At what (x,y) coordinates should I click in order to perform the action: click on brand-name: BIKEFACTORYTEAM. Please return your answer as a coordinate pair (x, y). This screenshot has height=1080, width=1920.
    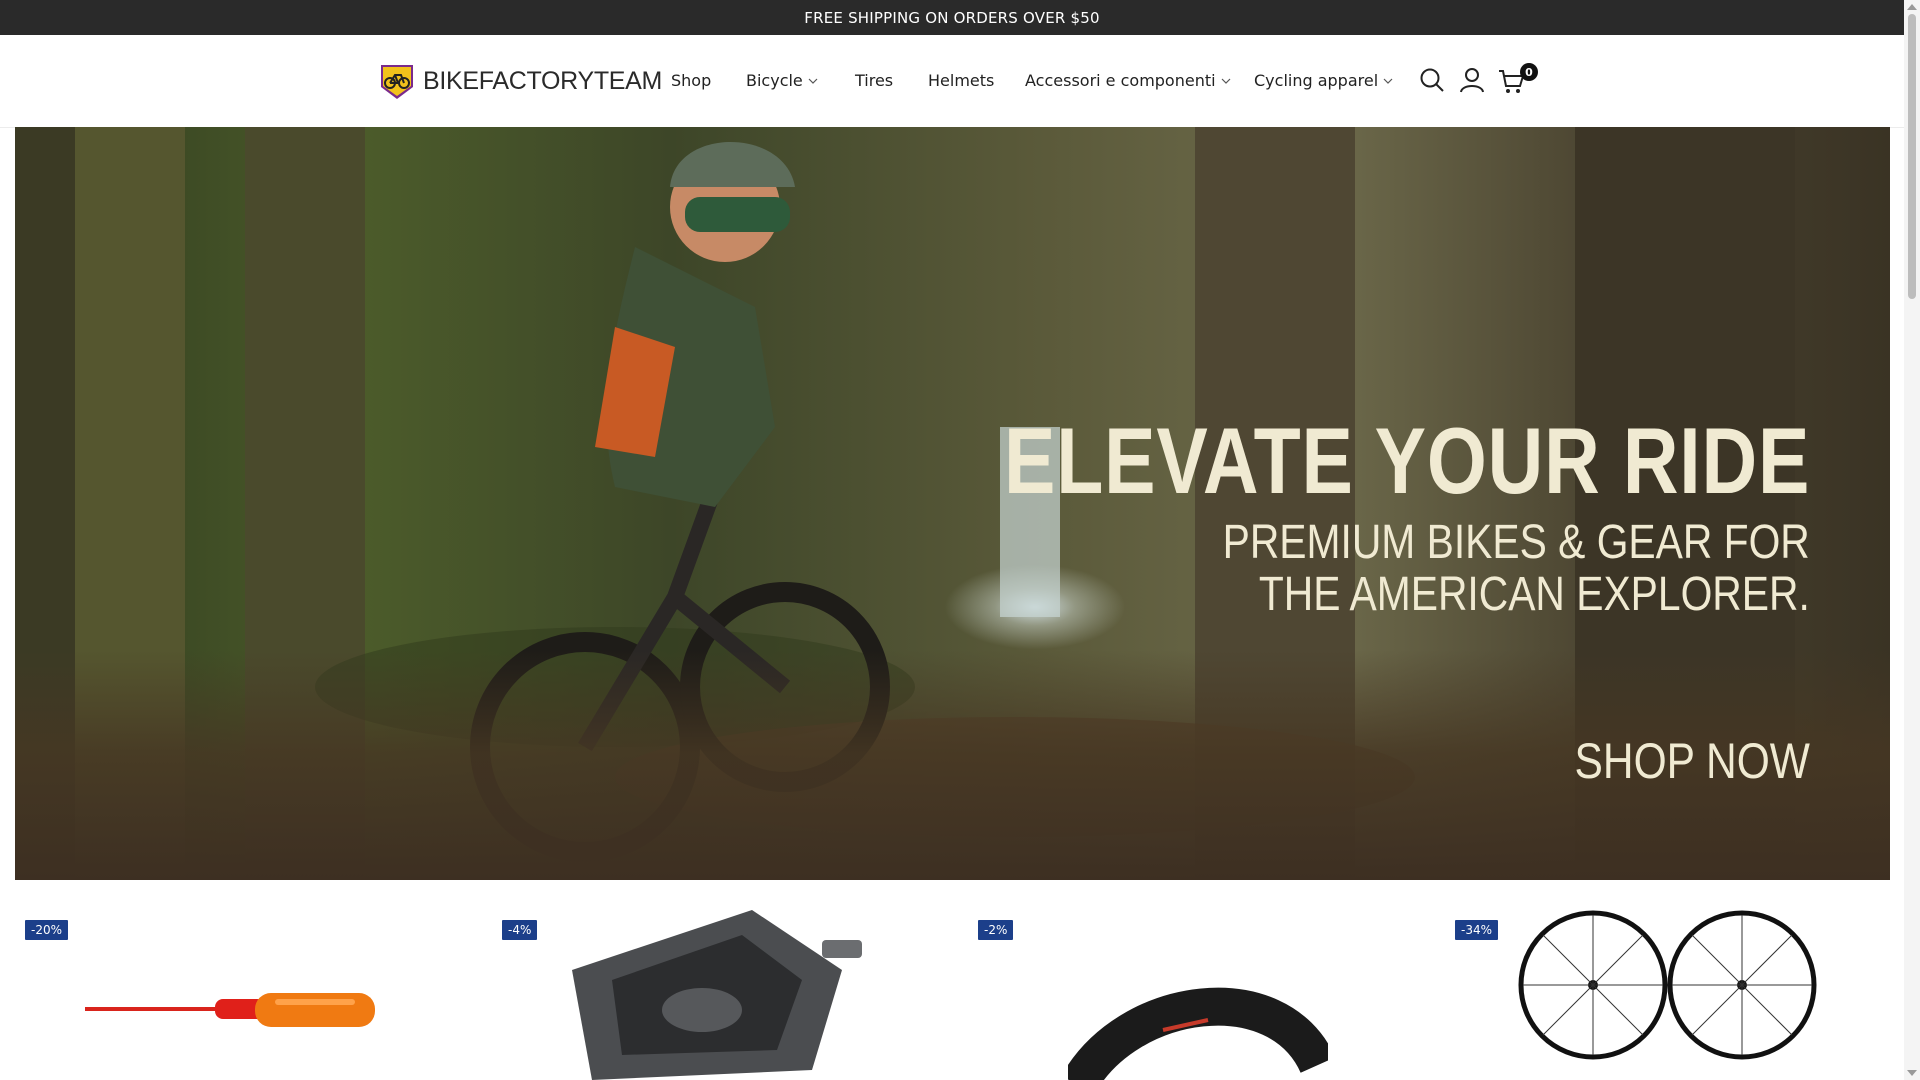
    Looking at the image, I should click on (543, 80).